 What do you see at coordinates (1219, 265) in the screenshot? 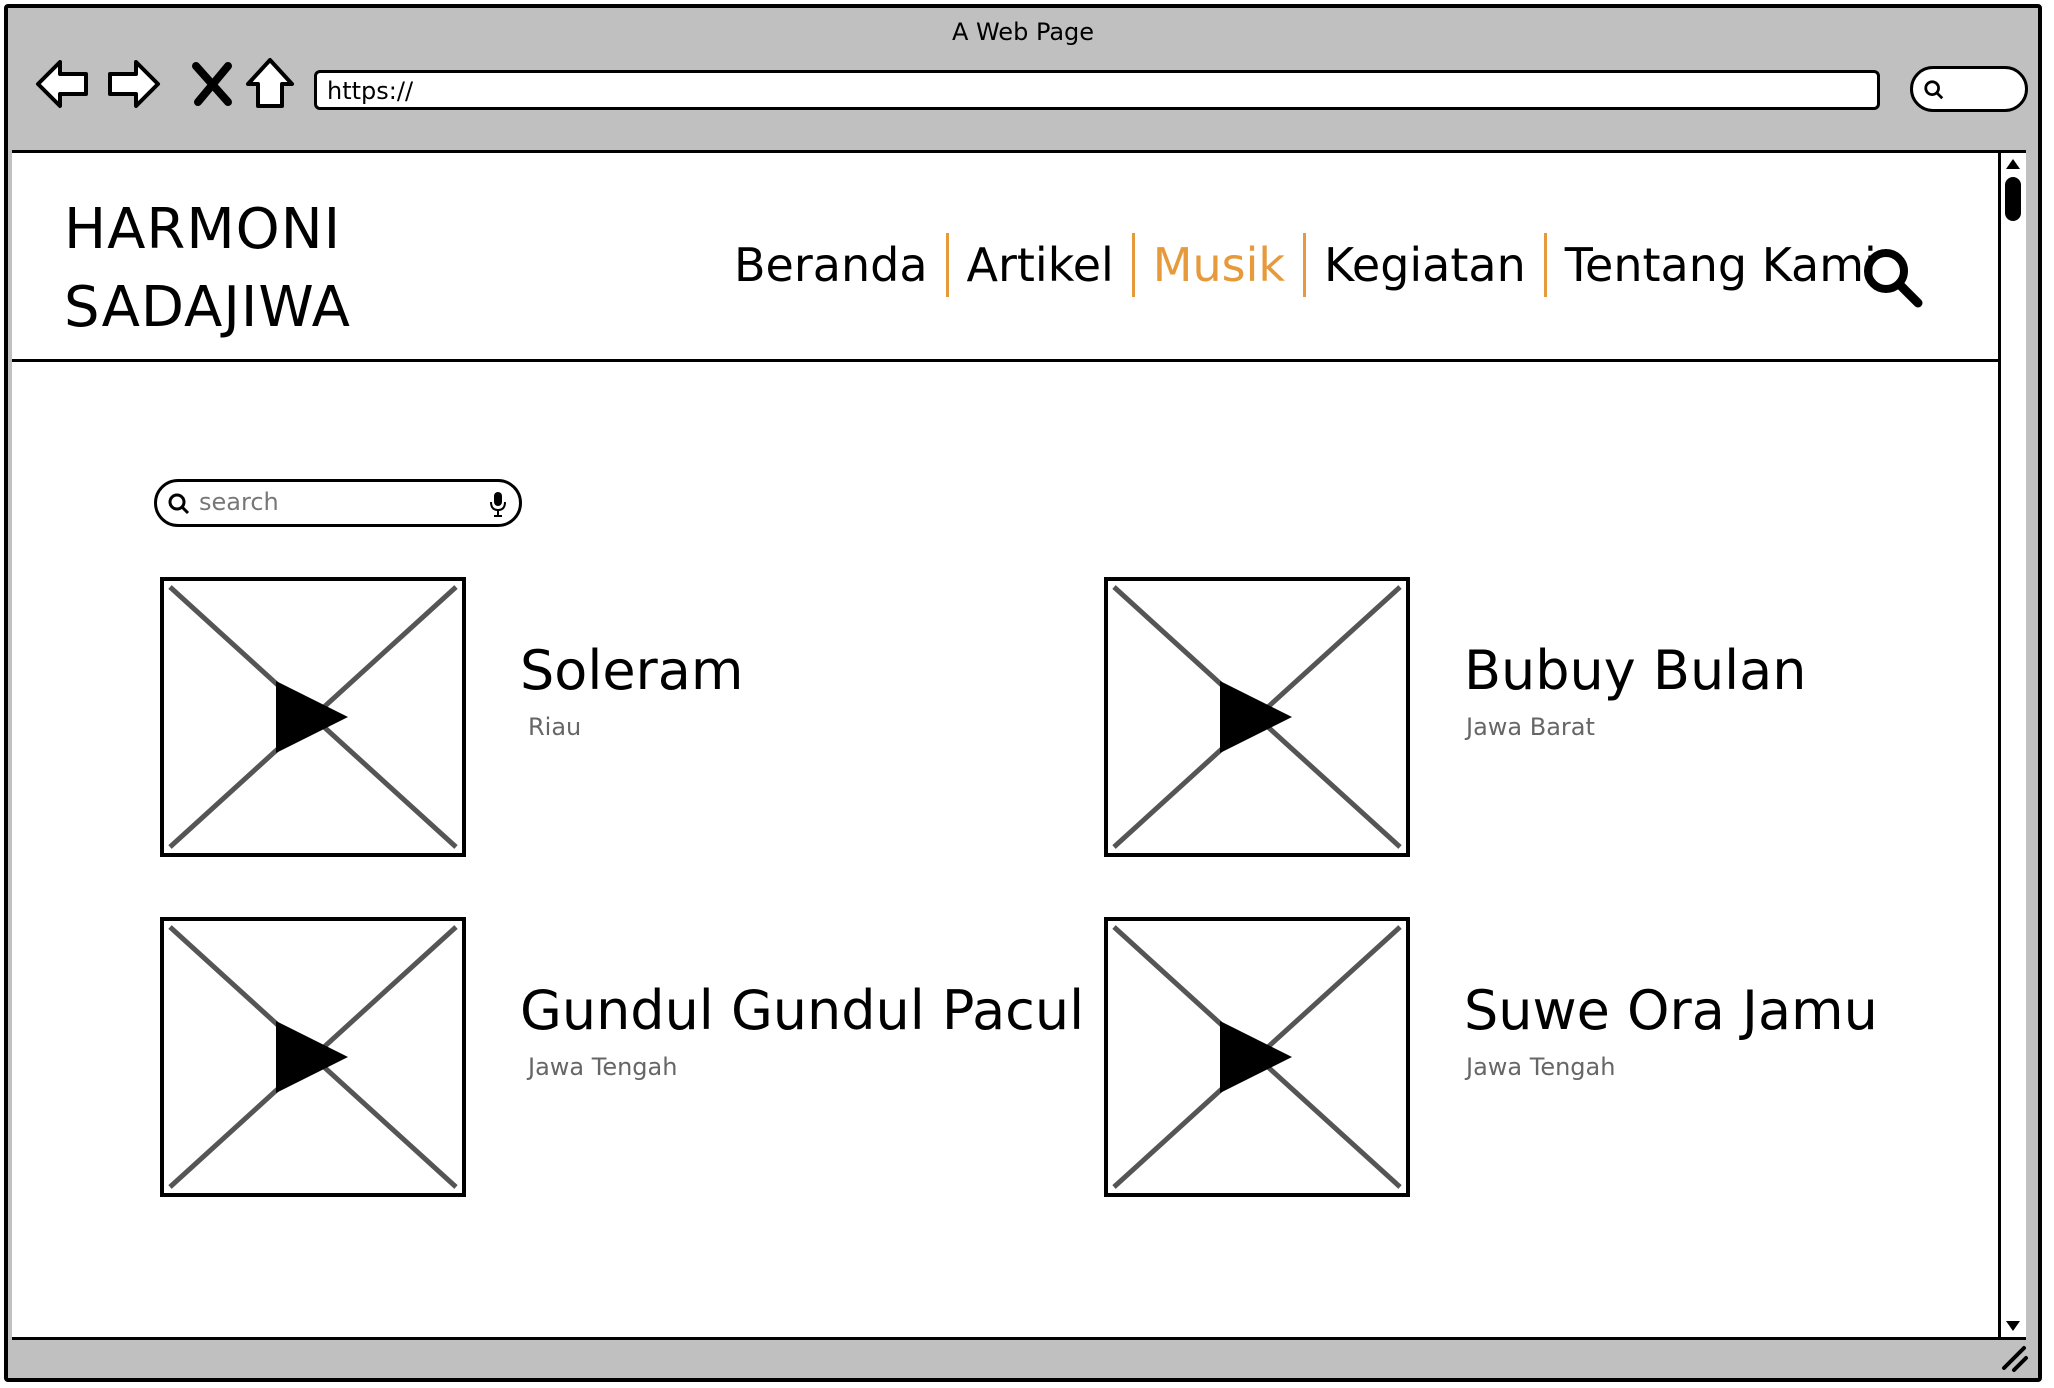
I see `nav-item-musik: Musik` at bounding box center [1219, 265].